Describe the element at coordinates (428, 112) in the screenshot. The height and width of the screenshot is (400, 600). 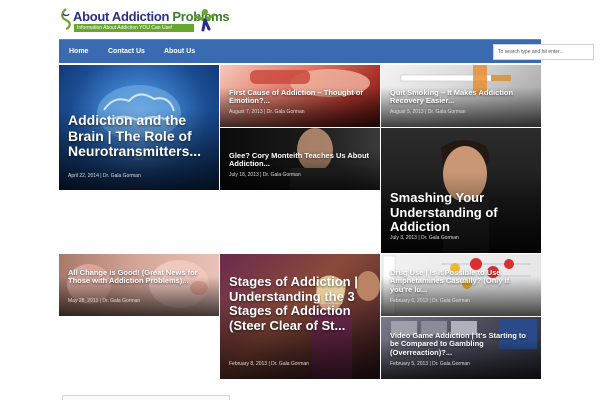
I see `post-meta: August 5, 2013 | Dr. Gala Gorman` at that location.